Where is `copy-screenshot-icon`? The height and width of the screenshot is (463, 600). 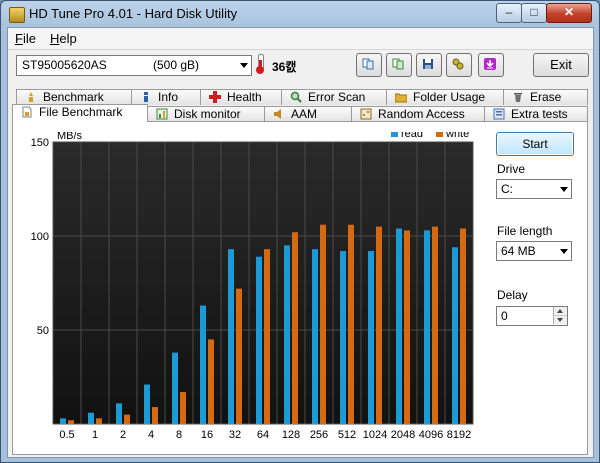 copy-screenshot-icon is located at coordinates (398, 64).